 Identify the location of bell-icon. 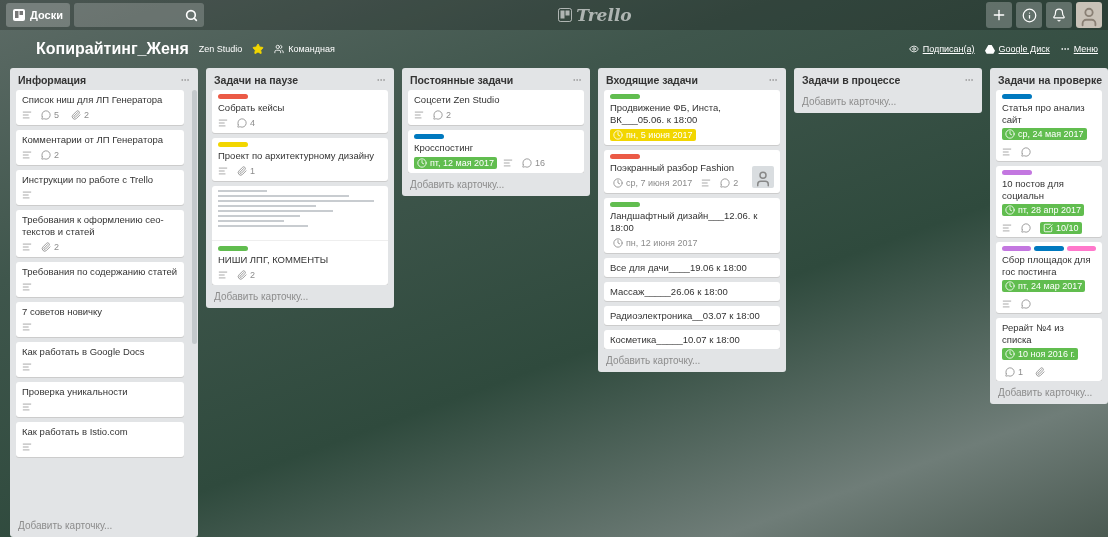
(1059, 15).